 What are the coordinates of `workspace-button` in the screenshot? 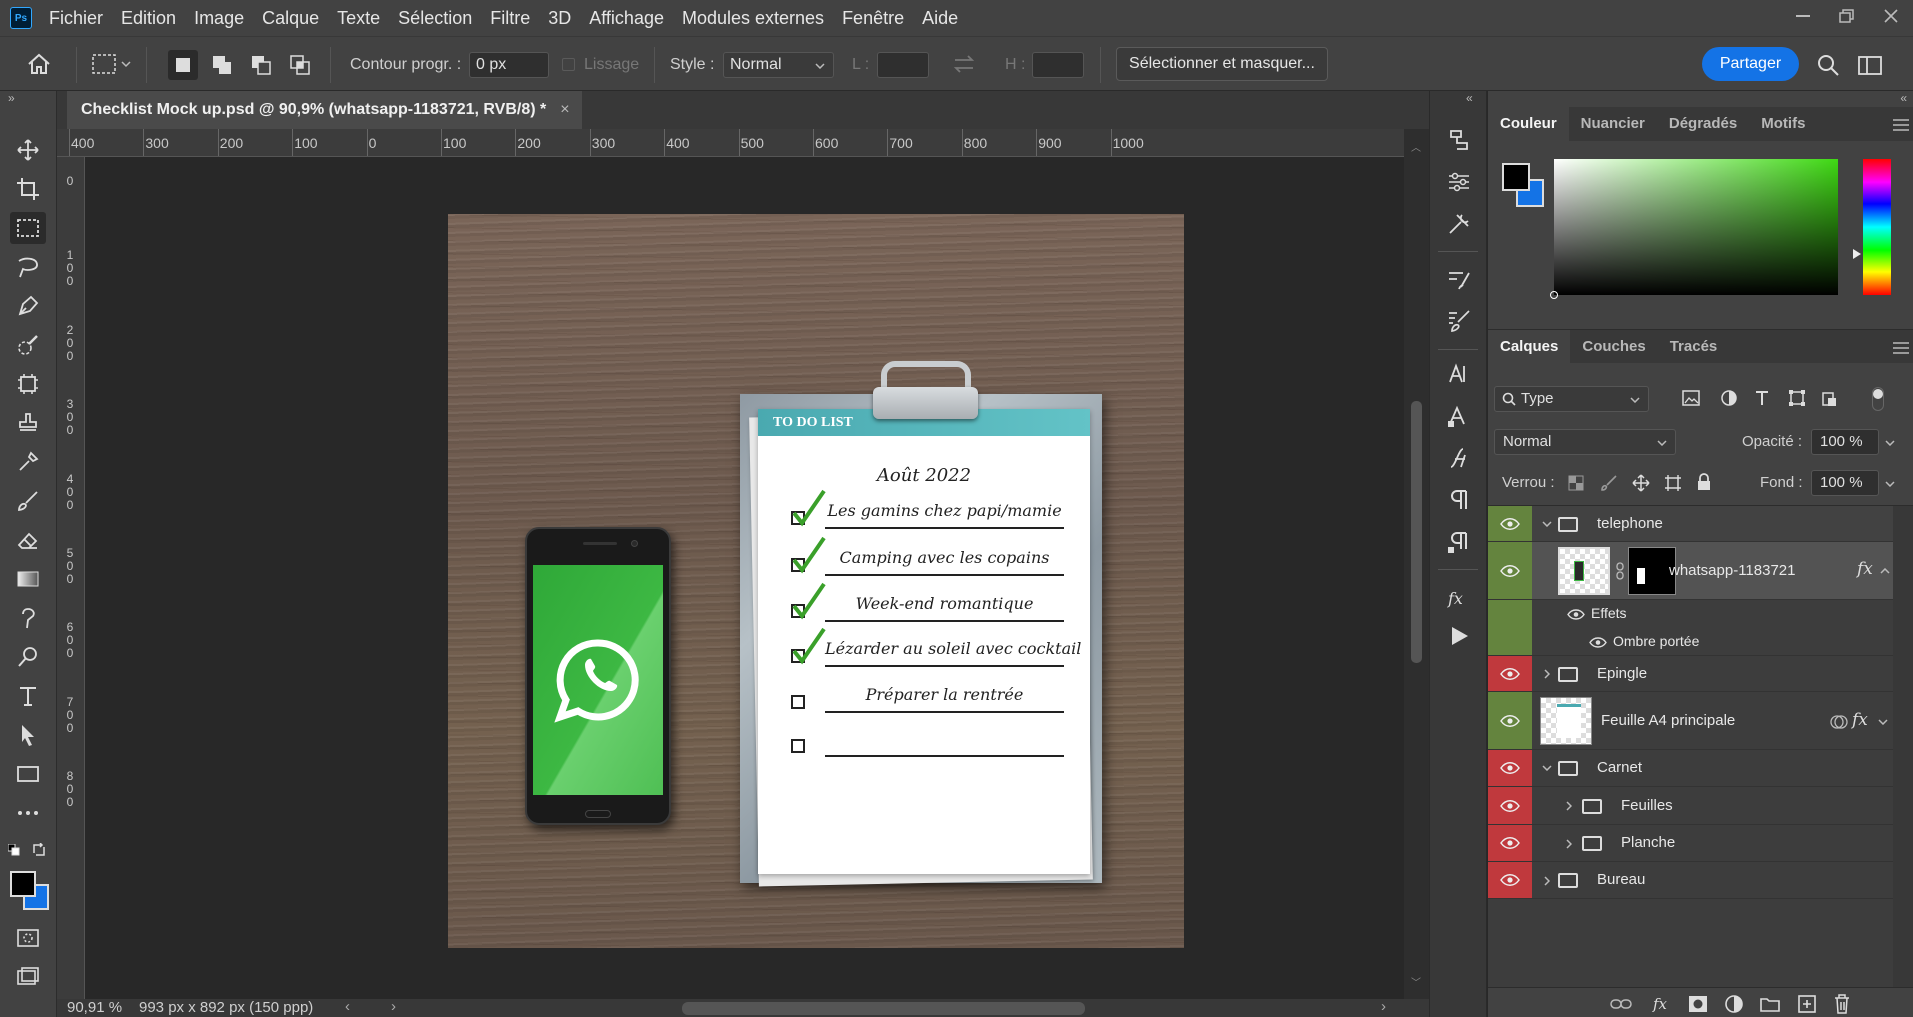 It's located at (1871, 68).